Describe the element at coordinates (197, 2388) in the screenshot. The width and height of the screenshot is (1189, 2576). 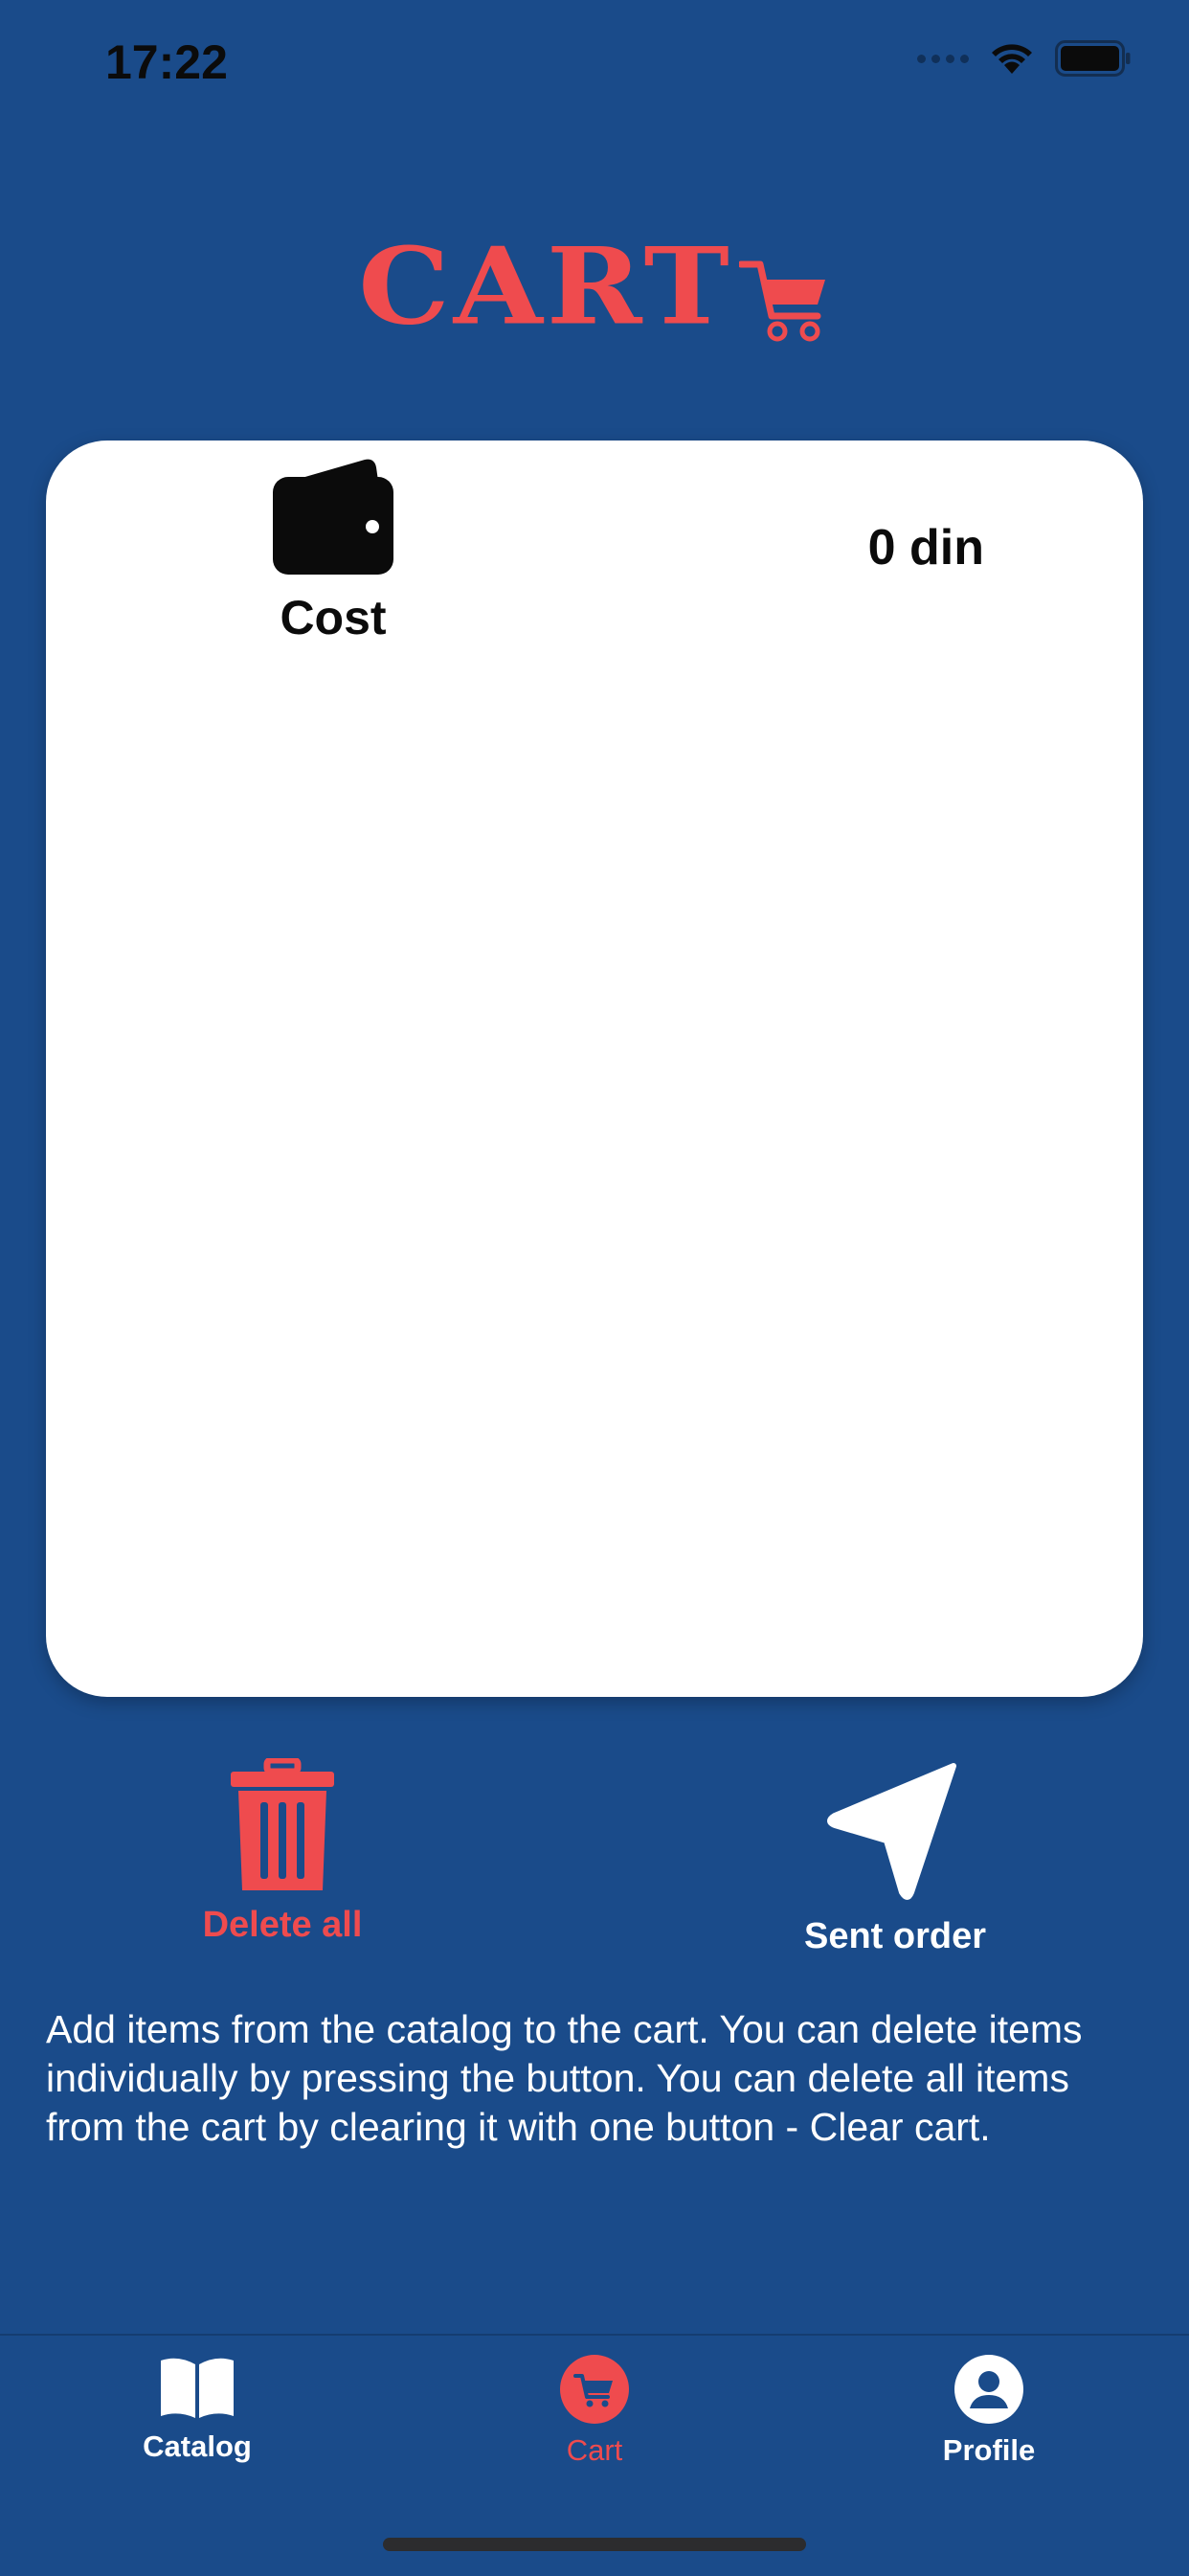
I see `book-icon` at that location.